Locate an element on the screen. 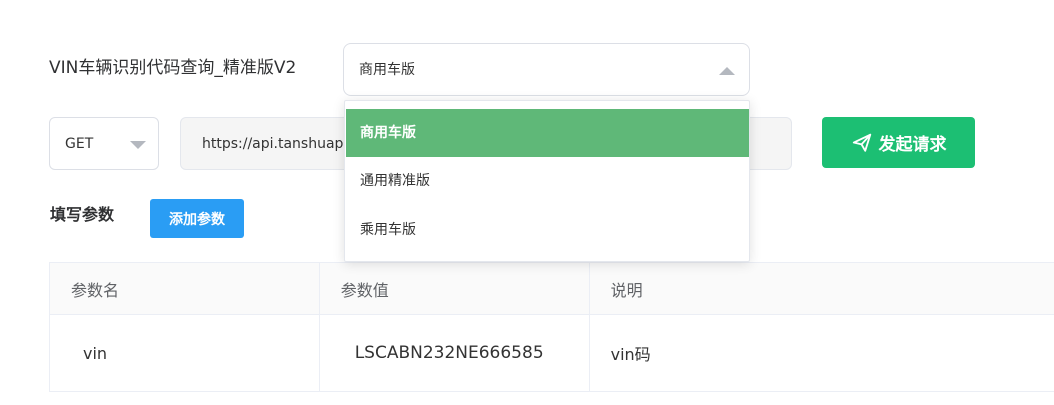  method-select: GET is located at coordinates (104, 143).